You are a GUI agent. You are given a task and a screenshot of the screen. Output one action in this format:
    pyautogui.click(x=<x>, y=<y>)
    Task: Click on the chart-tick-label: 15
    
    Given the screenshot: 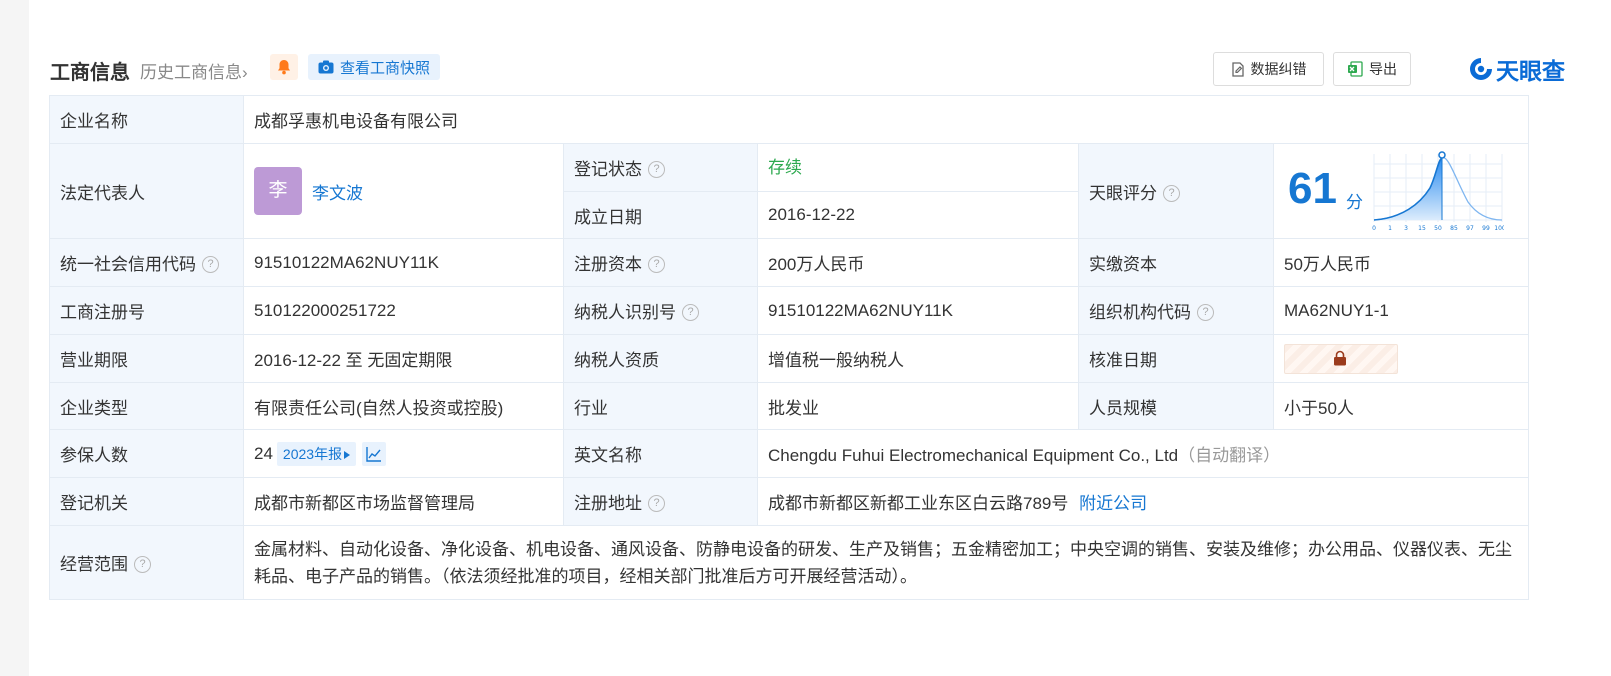 What is the action you would take?
    pyautogui.click(x=1422, y=228)
    